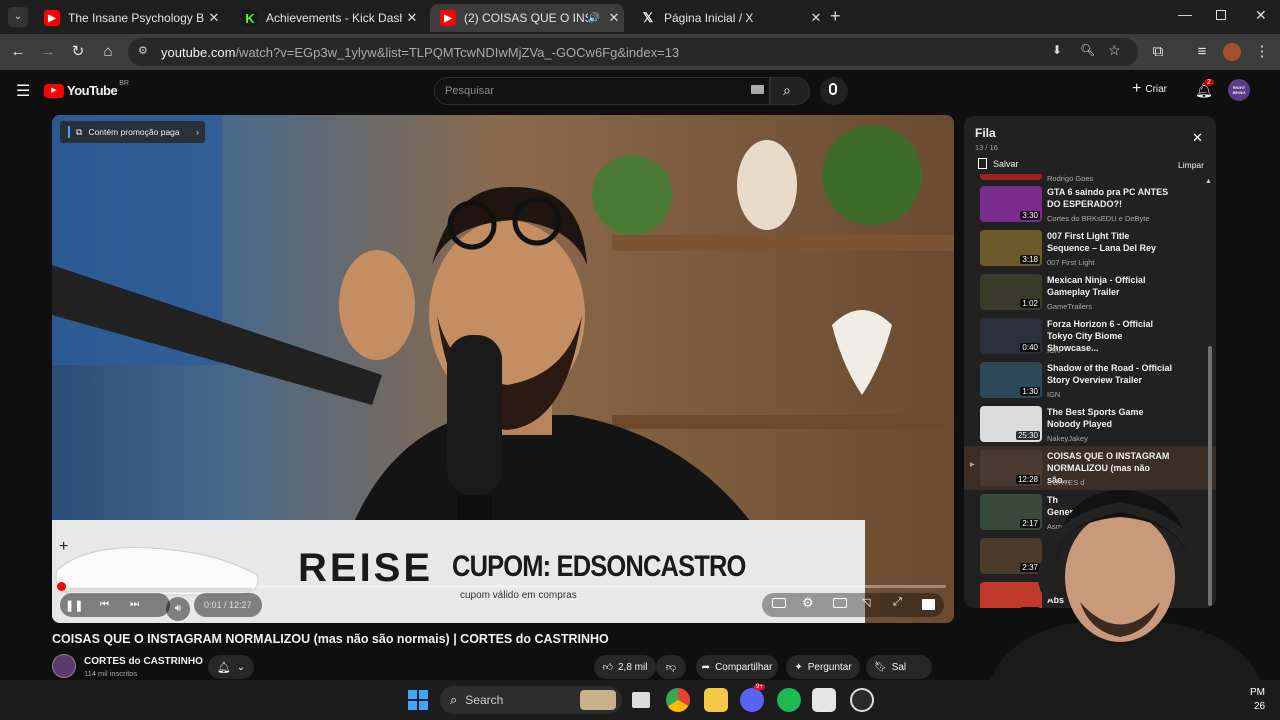  I want to click on clock-date: 26, so click(1259, 706).